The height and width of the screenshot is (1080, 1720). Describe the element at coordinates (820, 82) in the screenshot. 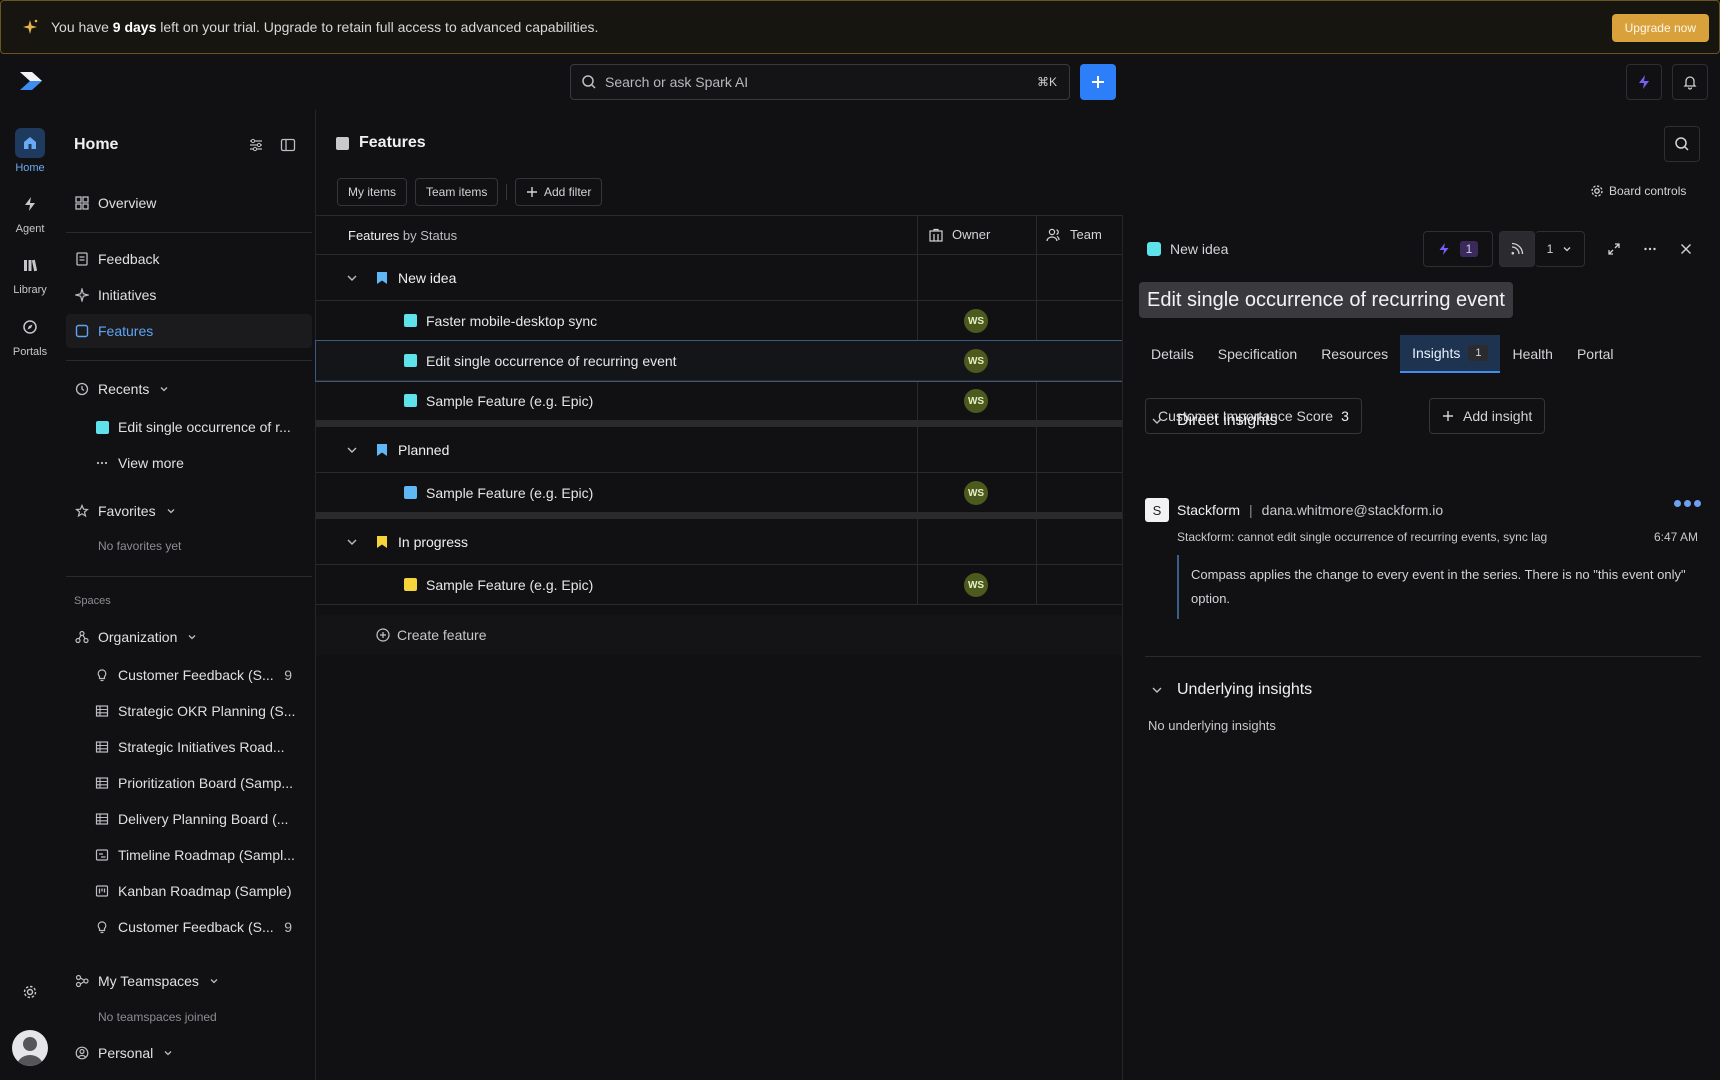

I see `global-search-input: Search or ask Spark AI ⌘K` at that location.